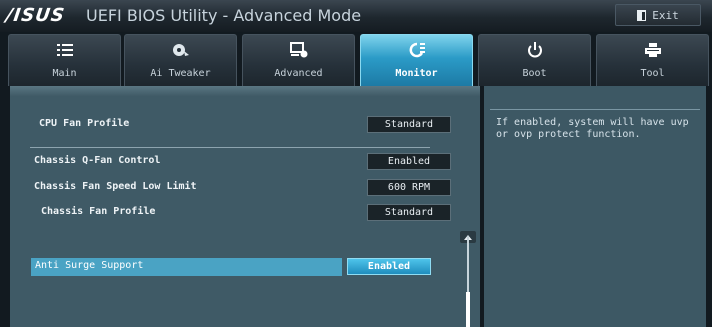 The image size is (712, 327). What do you see at coordinates (224, 15) in the screenshot?
I see `window-title: UEFI BIOS Utility - Advanced Mode` at bounding box center [224, 15].